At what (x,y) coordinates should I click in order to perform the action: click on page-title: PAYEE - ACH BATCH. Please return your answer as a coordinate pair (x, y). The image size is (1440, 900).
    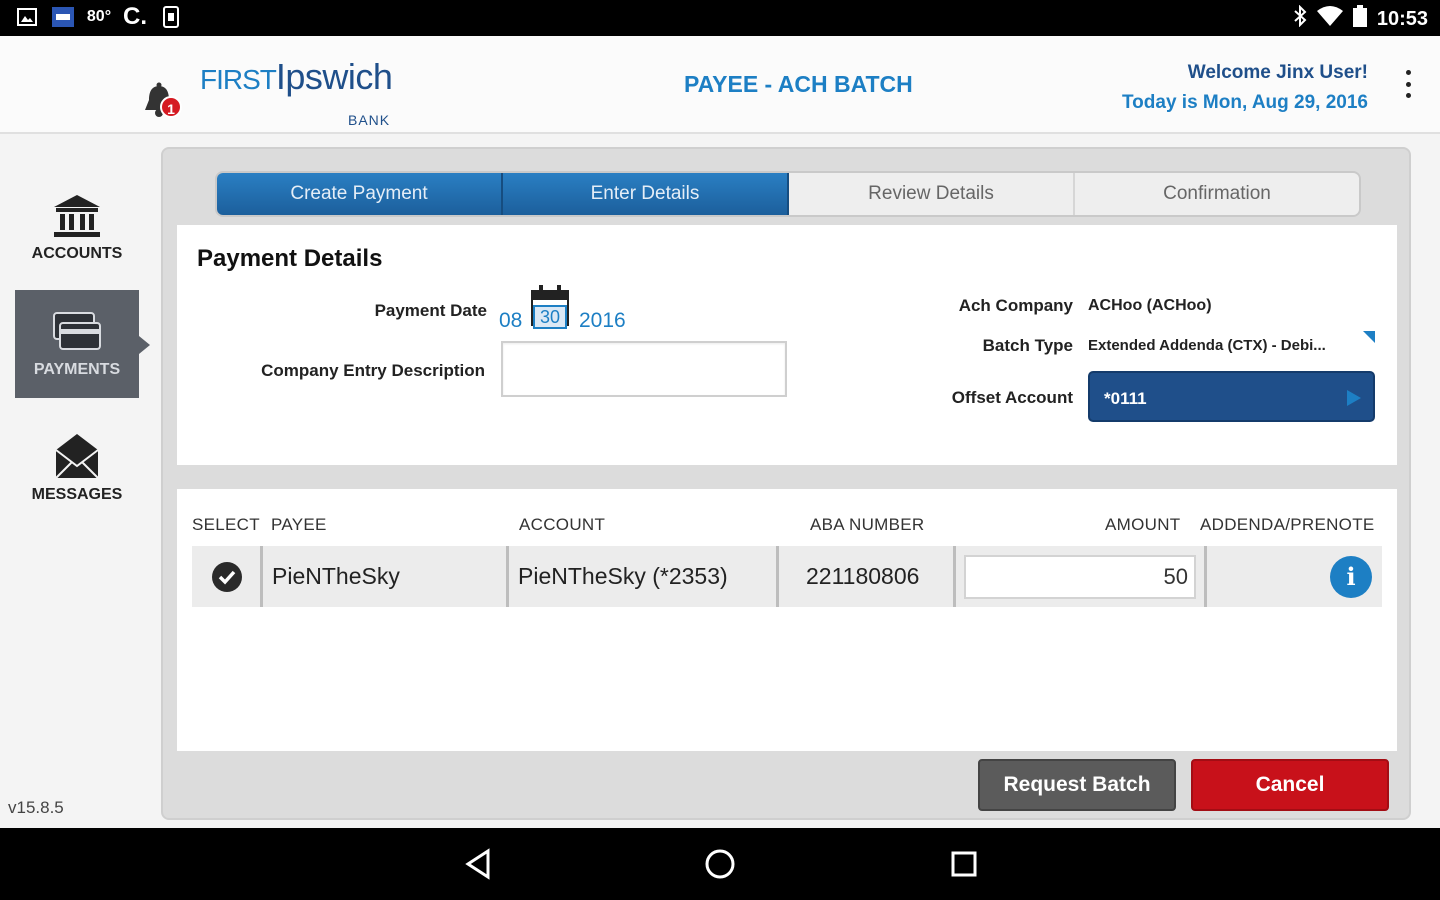
    Looking at the image, I should click on (798, 84).